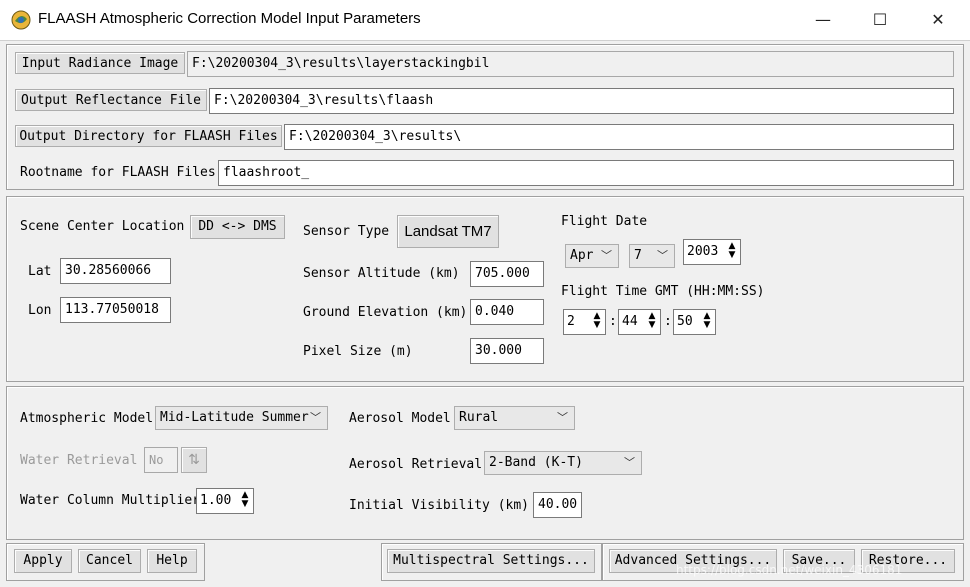  I want to click on output-reflectance-field: F:\20200304_3\results\flaash, so click(581, 101).